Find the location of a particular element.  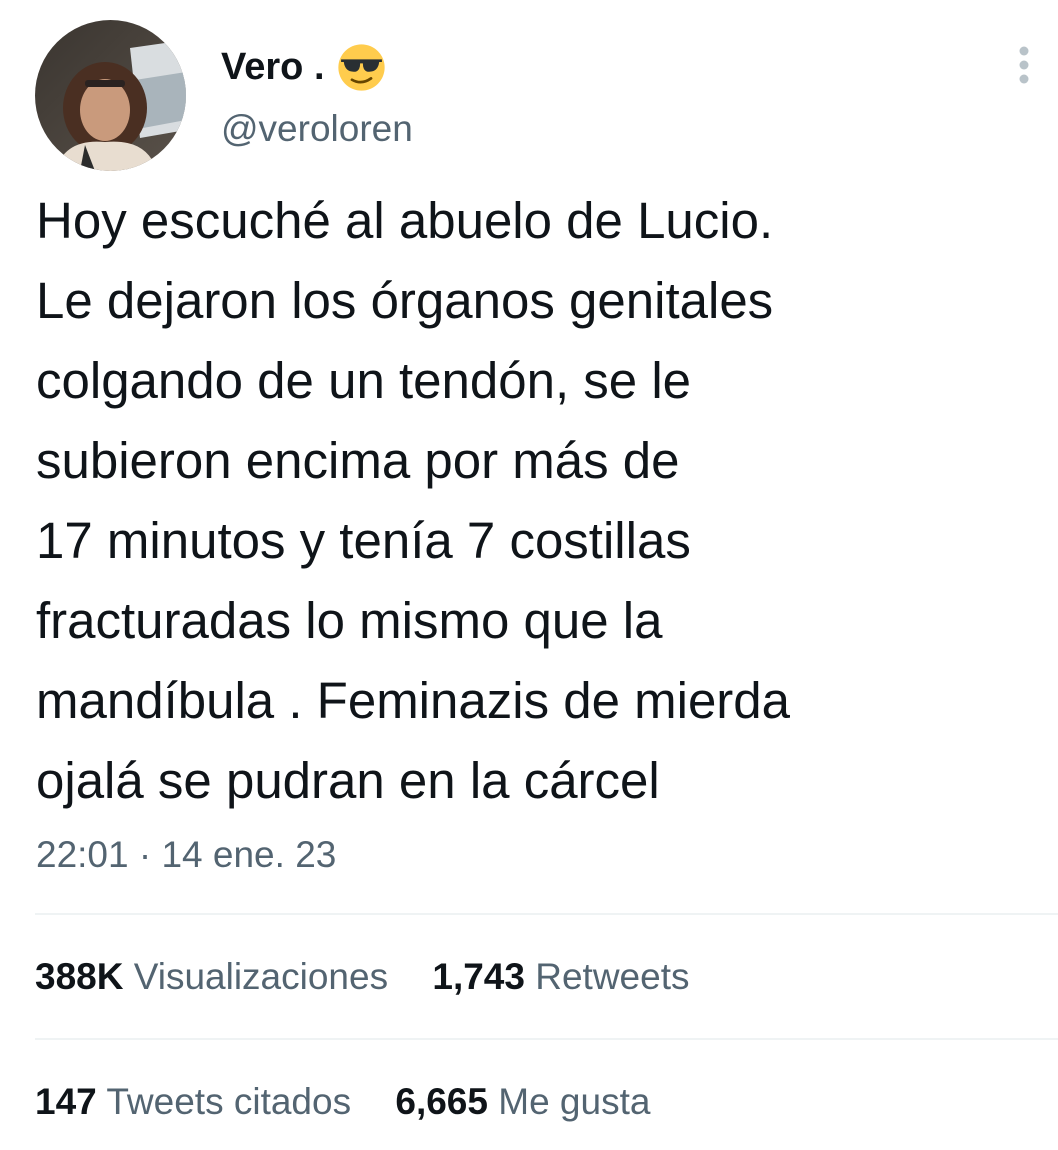

stats-row-views-retweets: 388K Visualizaciones 1,743 Retweets is located at coordinates (379, 977).